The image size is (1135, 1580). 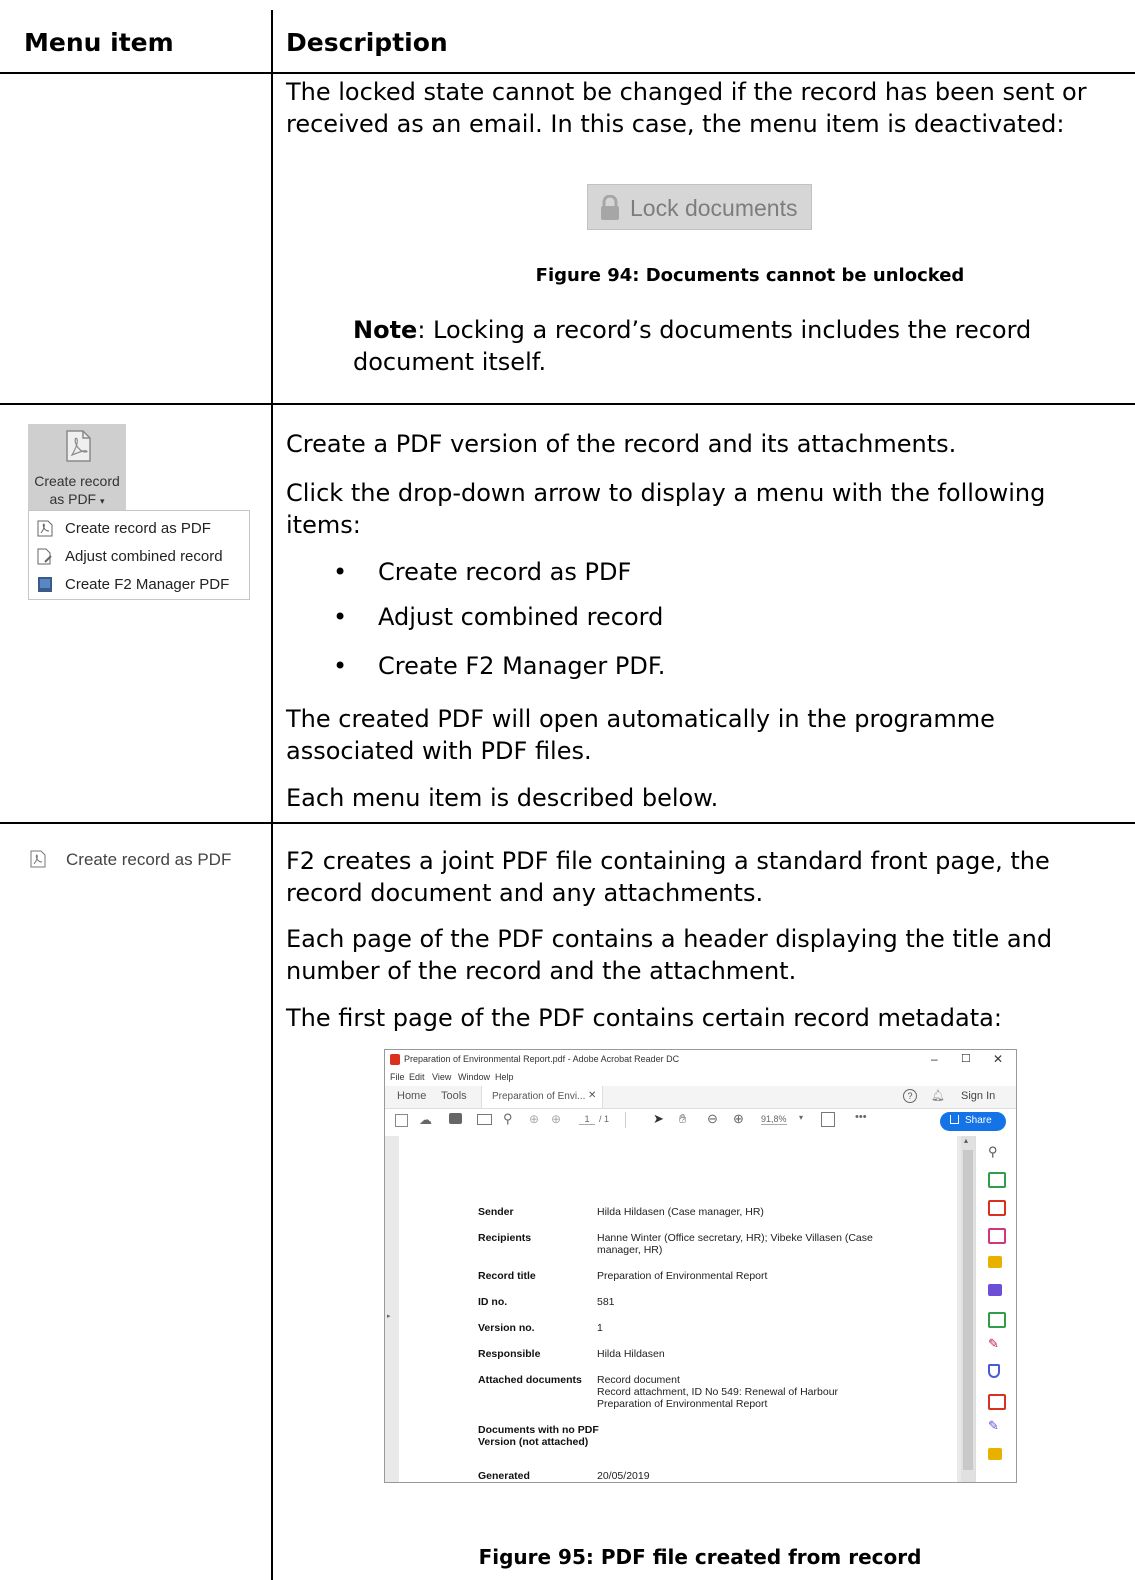 I want to click on ribbon-label-line1: Create record, so click(x=77, y=481).